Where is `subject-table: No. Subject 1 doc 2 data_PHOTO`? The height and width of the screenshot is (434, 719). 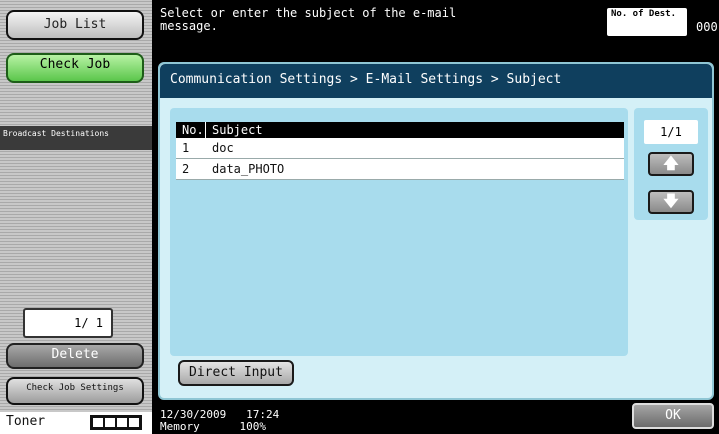
subject-table: No. Subject 1 doc 2 data_PHOTO is located at coordinates (400, 151).